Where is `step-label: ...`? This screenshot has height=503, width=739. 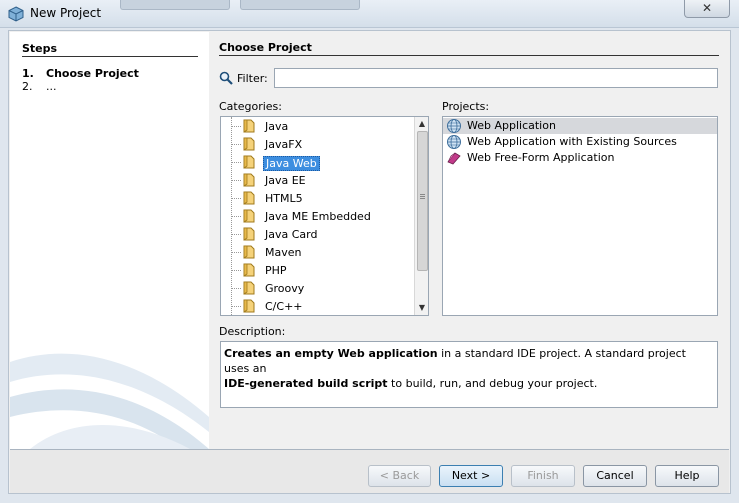 step-label: ... is located at coordinates (51, 86).